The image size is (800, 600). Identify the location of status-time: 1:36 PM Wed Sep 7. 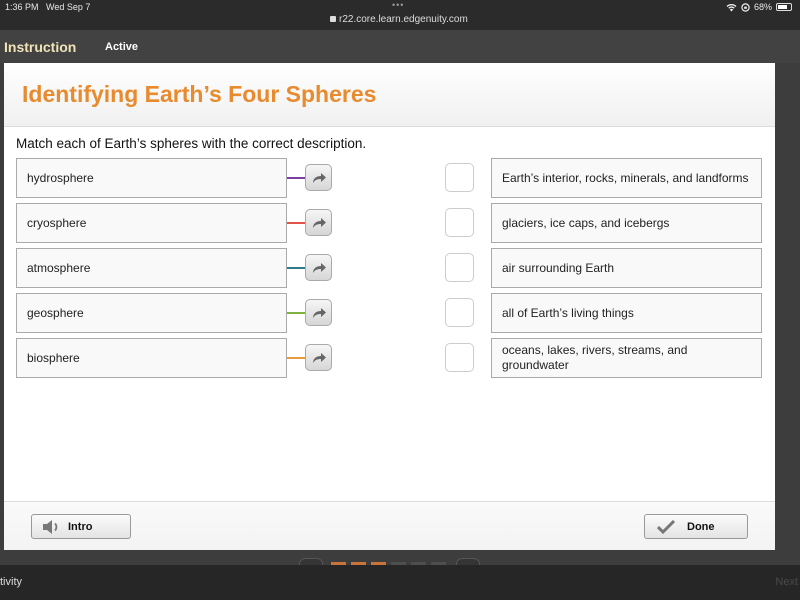
(47, 7).